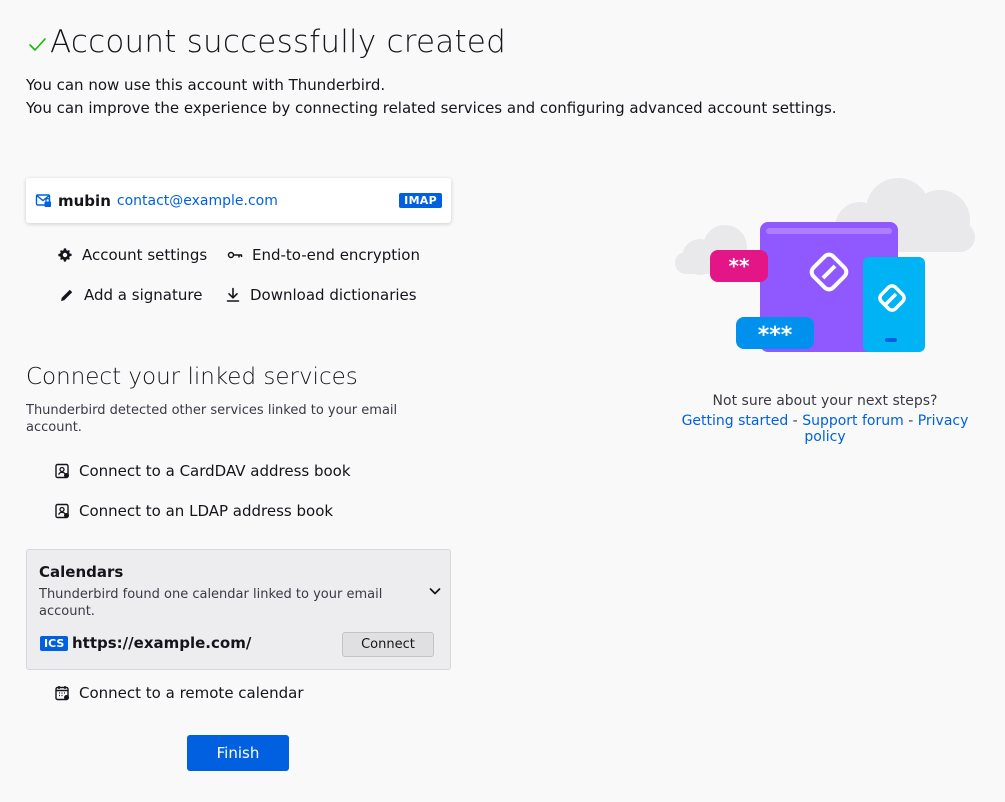  I want to click on carddav-label: Connect to a CardDAV address book, so click(215, 471).